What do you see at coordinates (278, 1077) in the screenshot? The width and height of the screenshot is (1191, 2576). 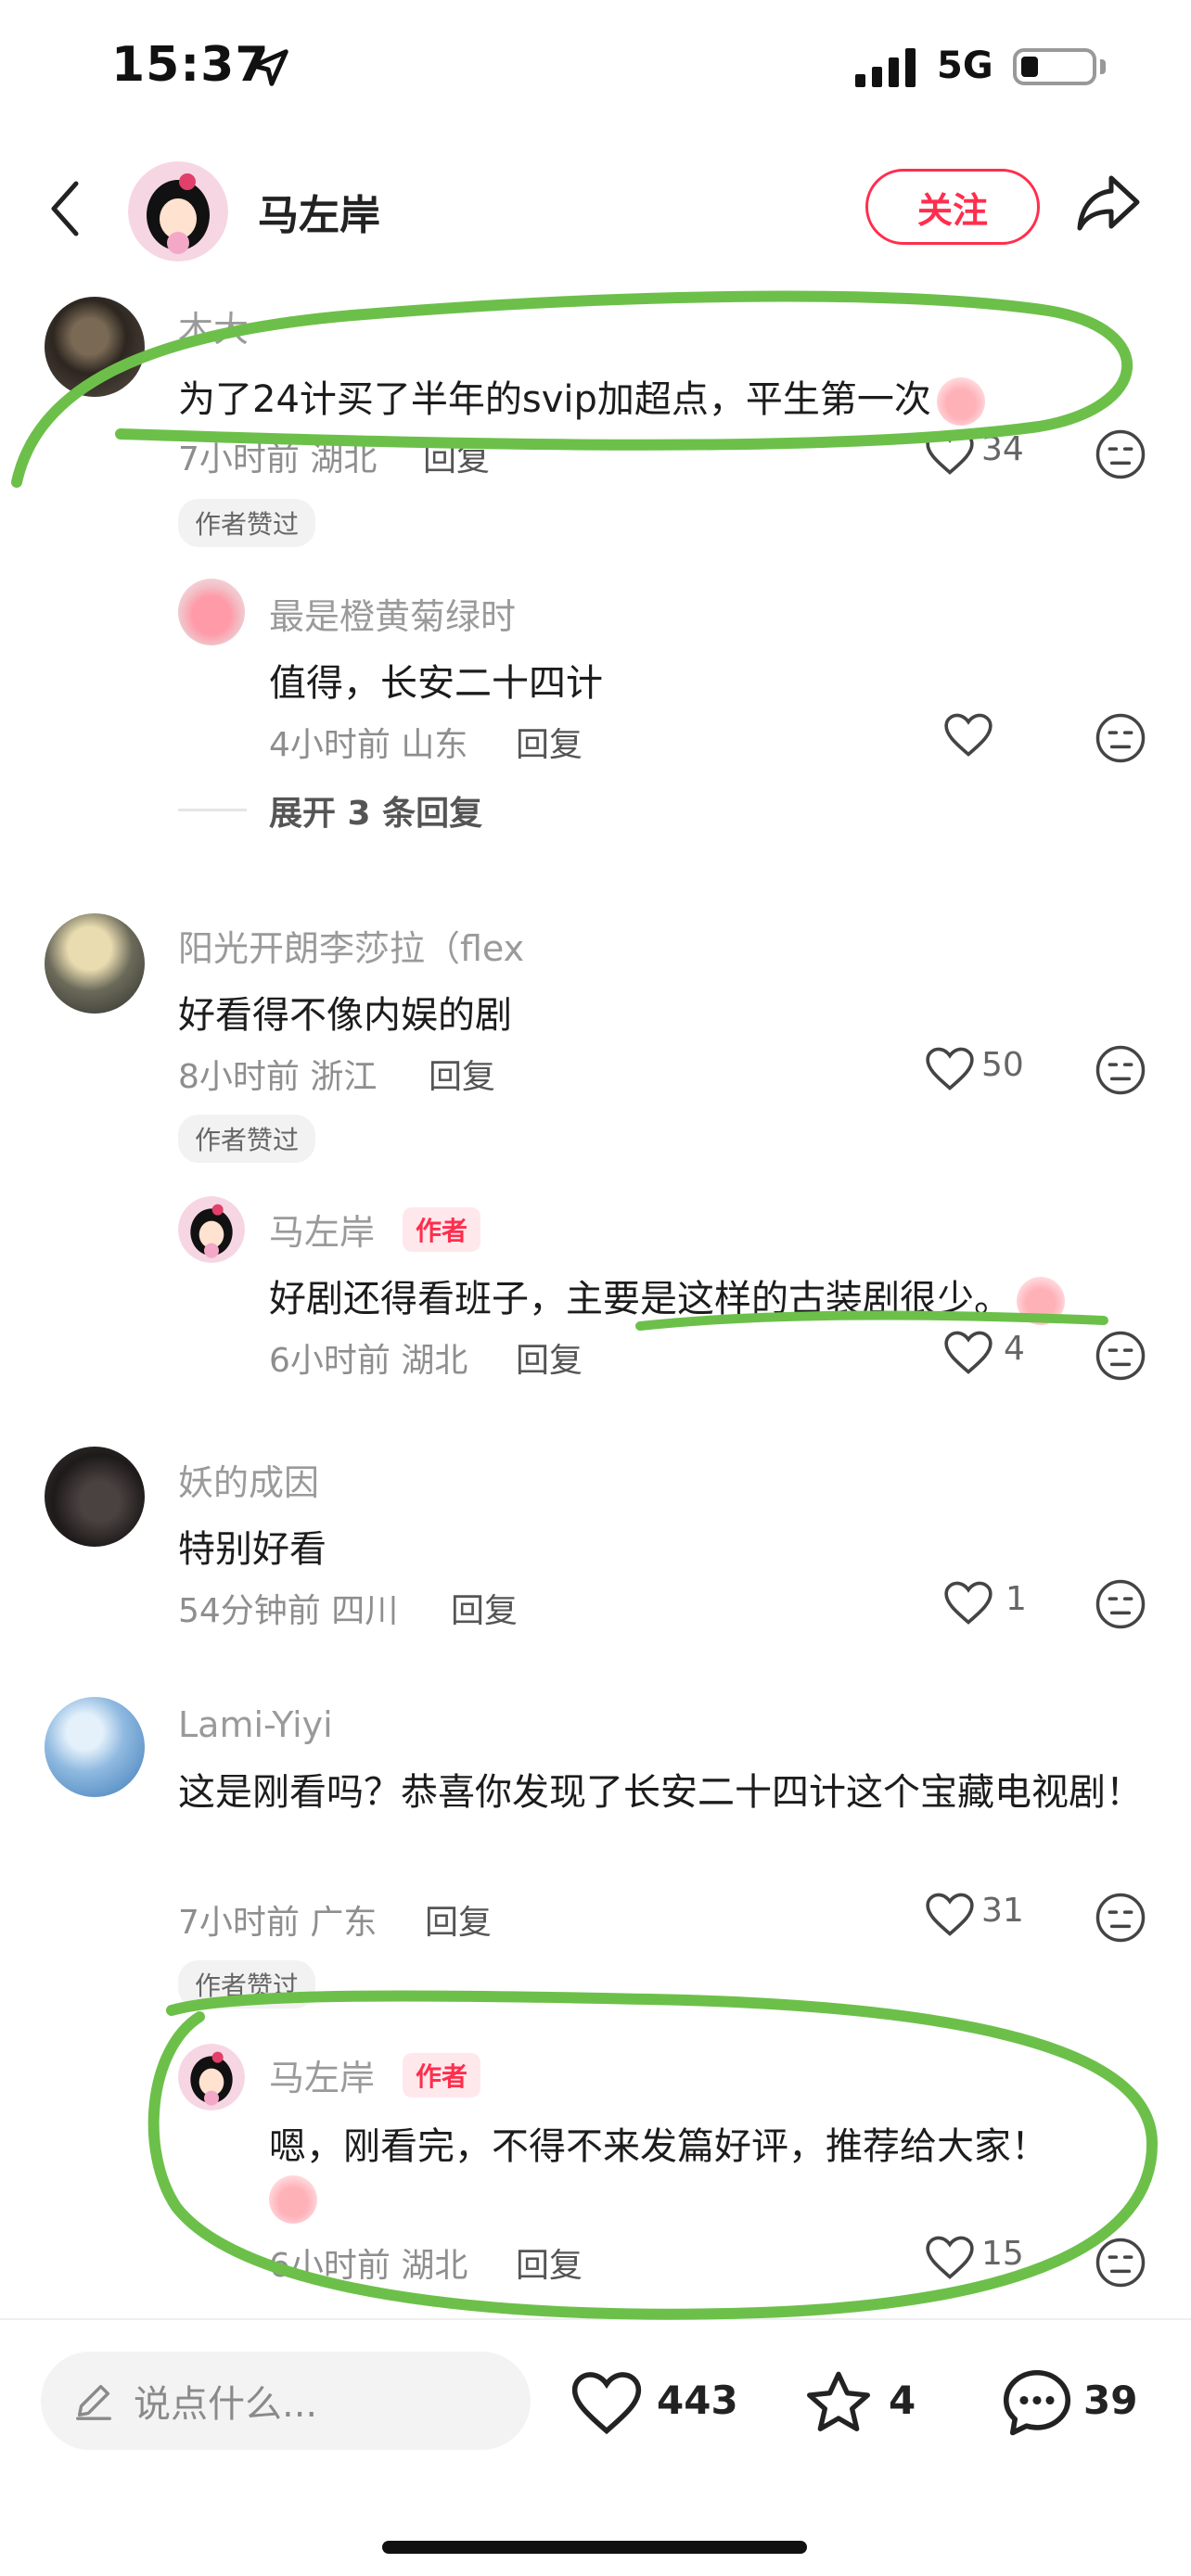 I see `comment-meta: 8小时前 浙江` at bounding box center [278, 1077].